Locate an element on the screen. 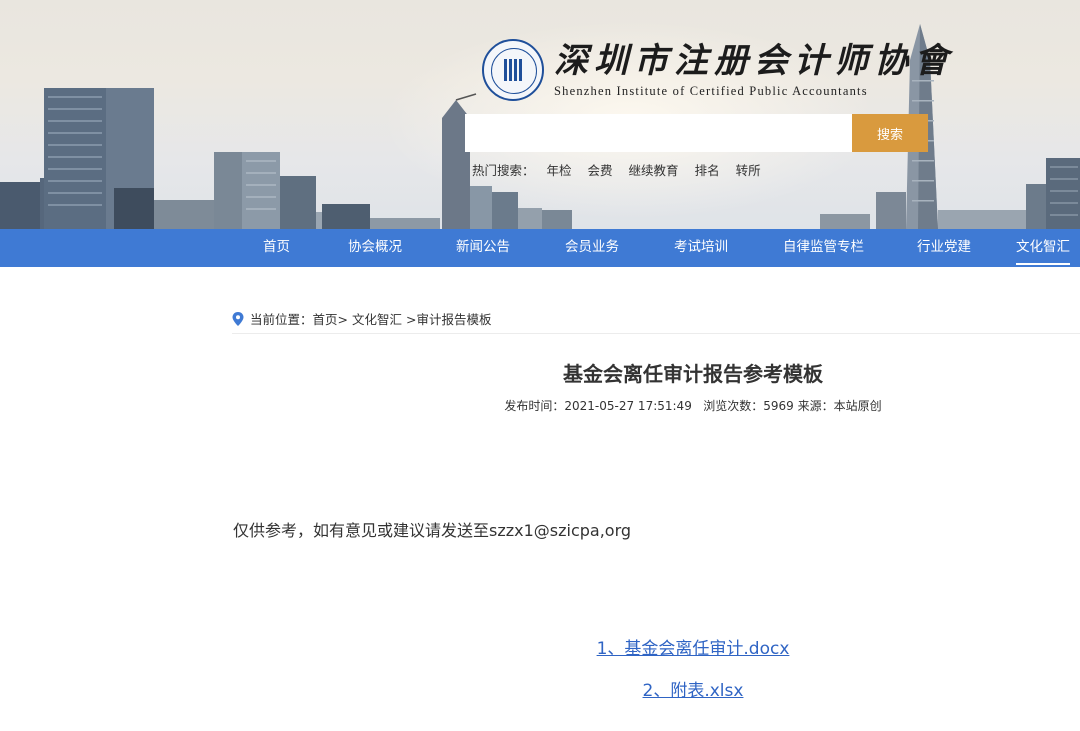 This screenshot has height=731, width=1080. breadcrumb-culture: 文化智汇 is located at coordinates (377, 318).